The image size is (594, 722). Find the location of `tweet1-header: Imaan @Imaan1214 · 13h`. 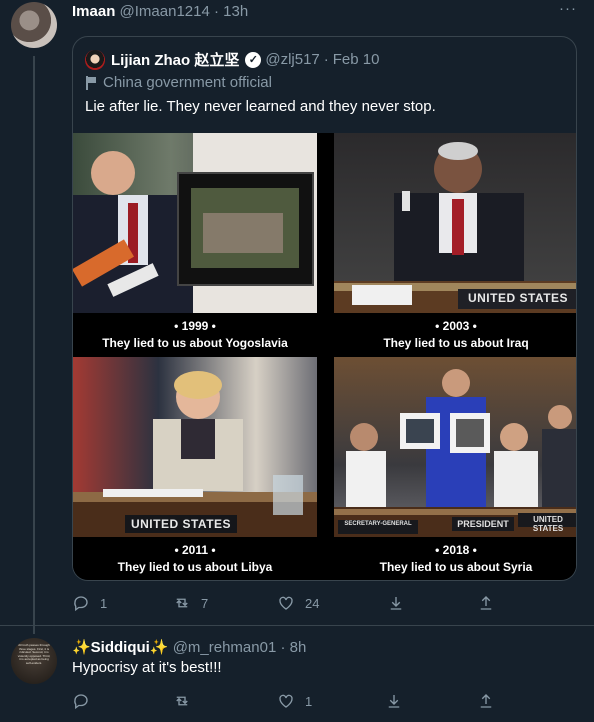

tweet1-header: Imaan @Imaan1214 · 13h is located at coordinates (160, 11).